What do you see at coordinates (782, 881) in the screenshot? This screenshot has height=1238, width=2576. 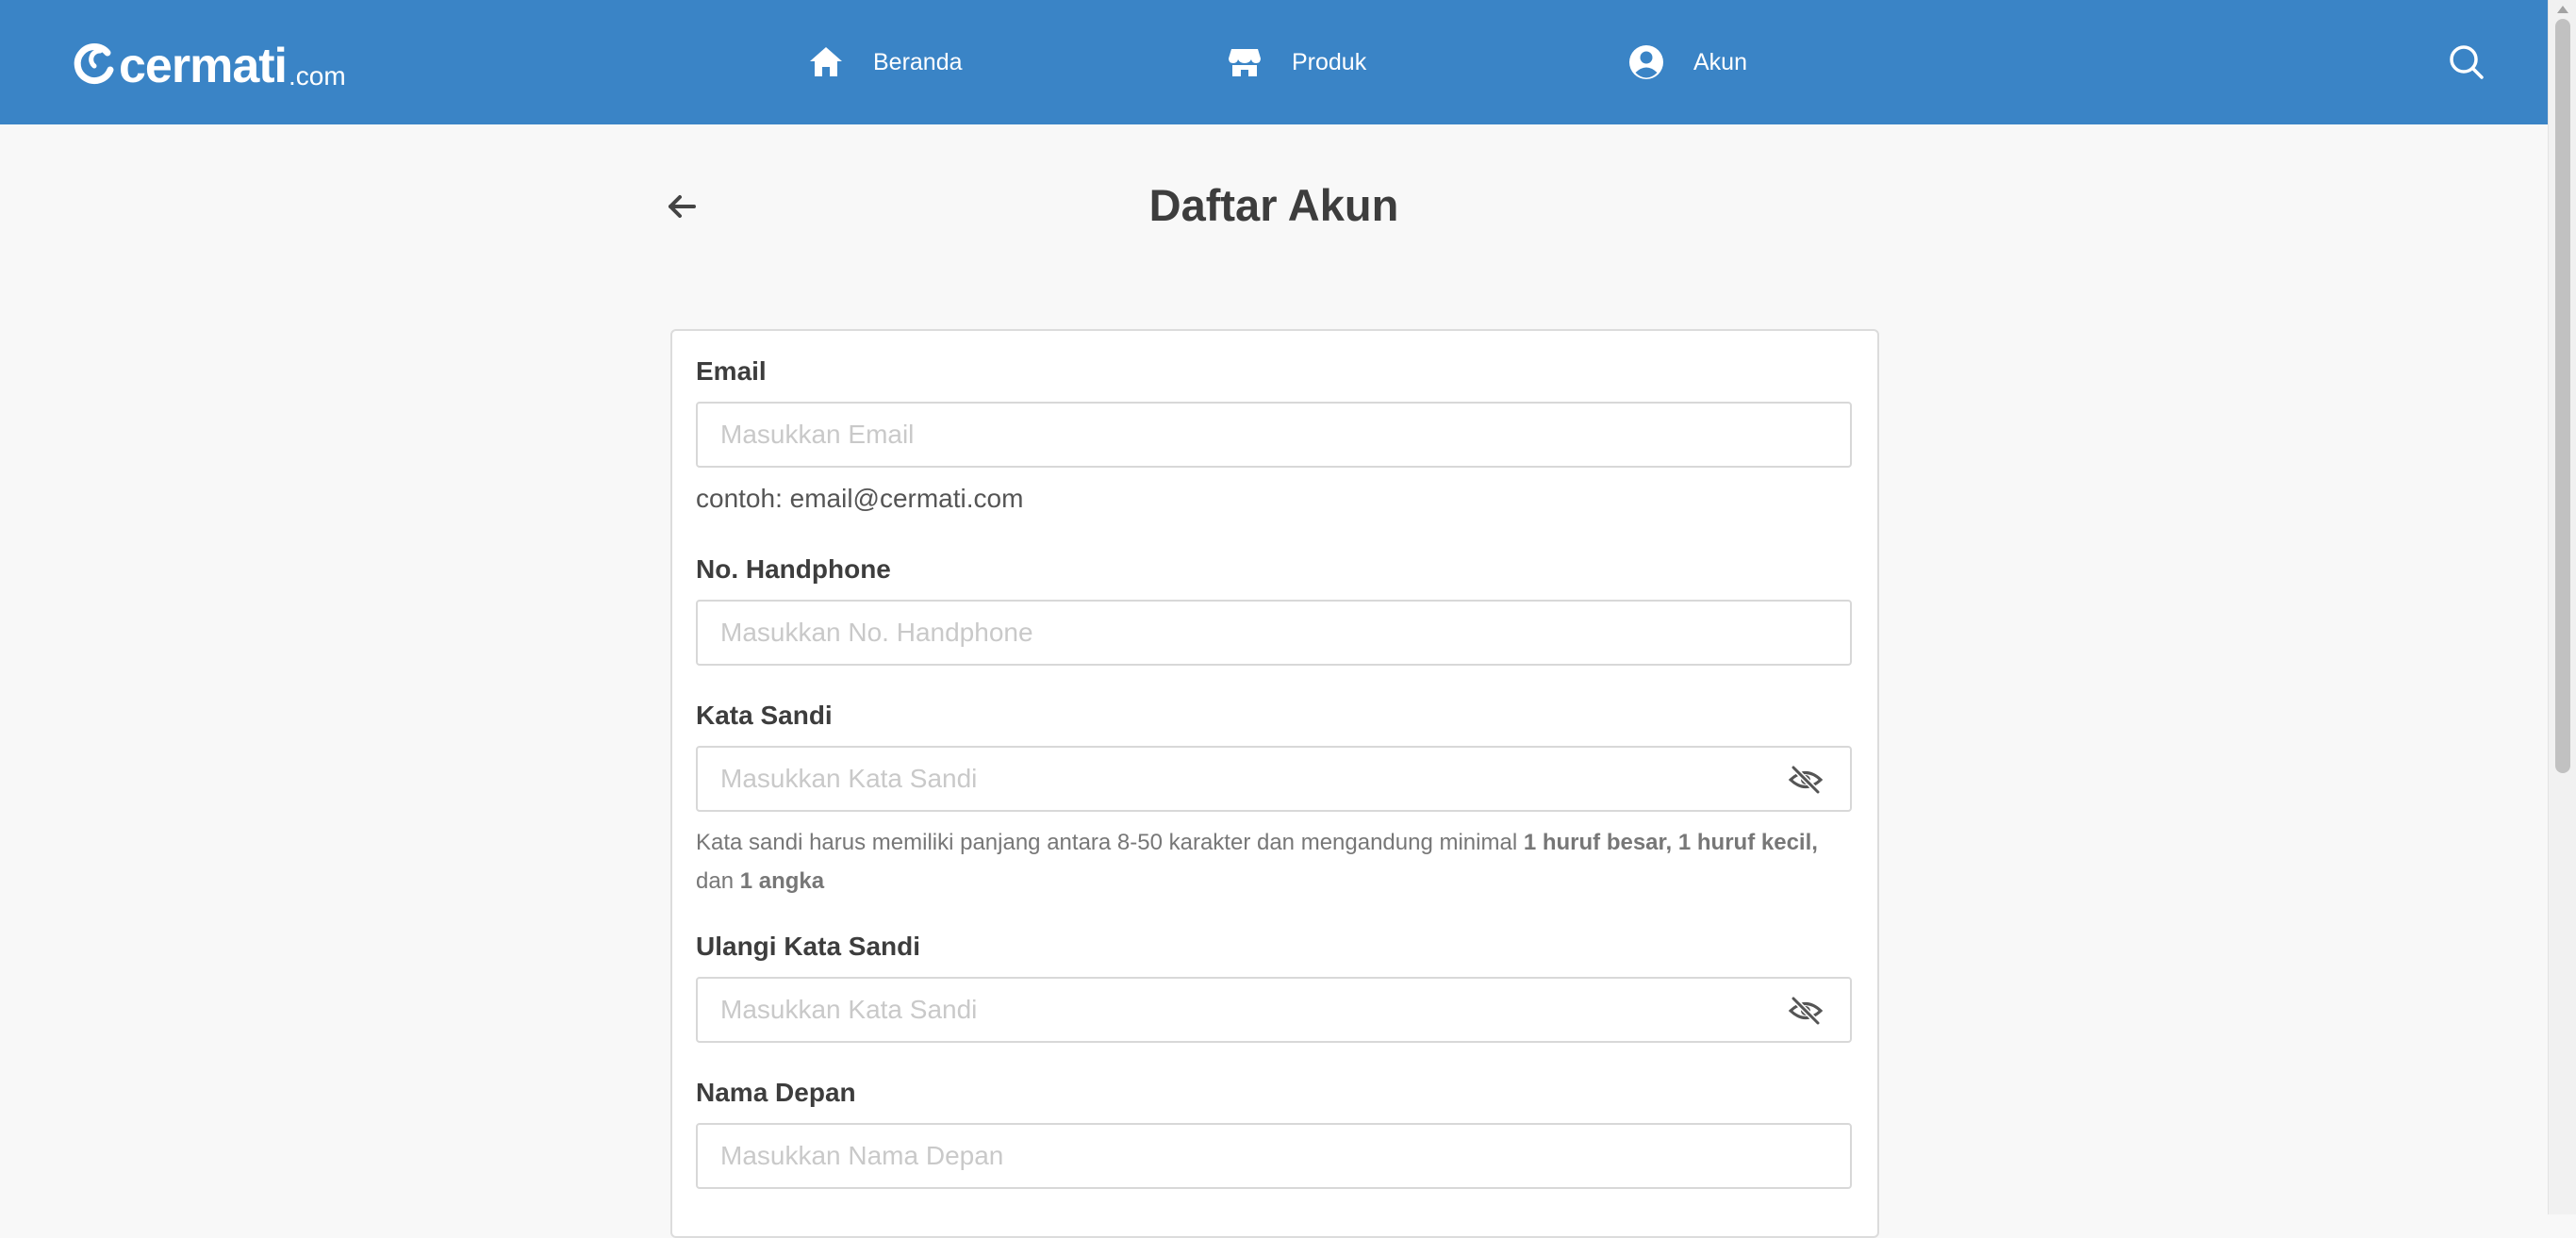 I see `hint-bold-number: 1 angka` at bounding box center [782, 881].